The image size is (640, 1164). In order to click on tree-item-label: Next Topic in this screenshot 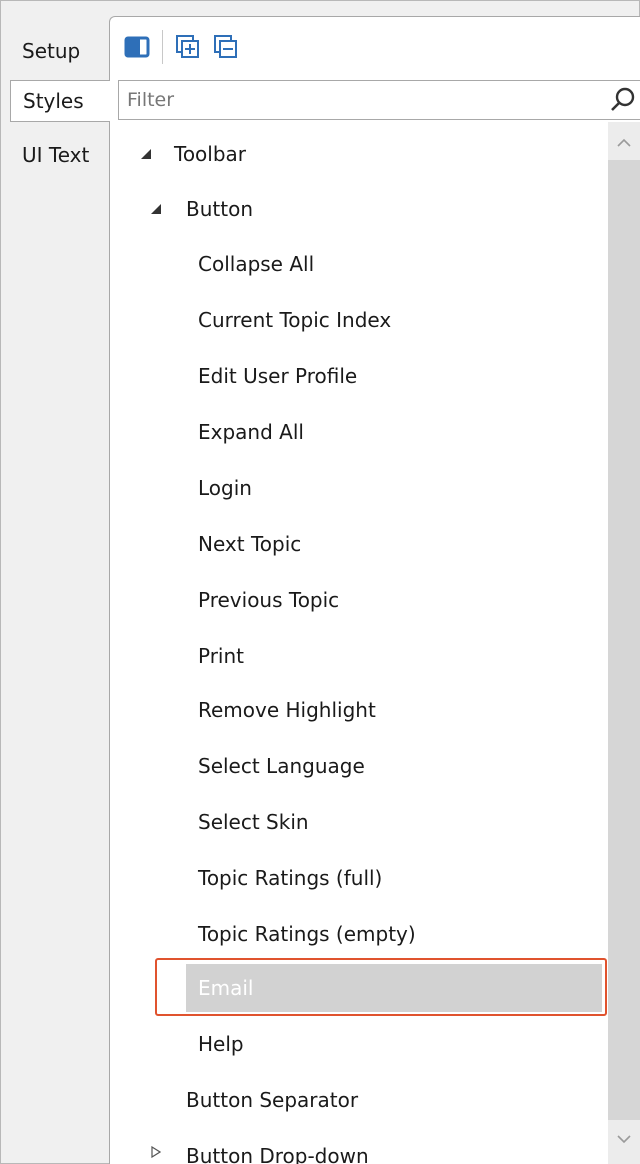, I will do `click(250, 544)`.